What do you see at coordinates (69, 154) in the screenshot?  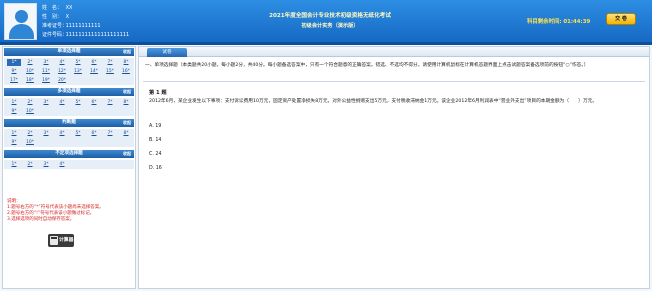 I see `section-header: 不定项选择题 收起` at bounding box center [69, 154].